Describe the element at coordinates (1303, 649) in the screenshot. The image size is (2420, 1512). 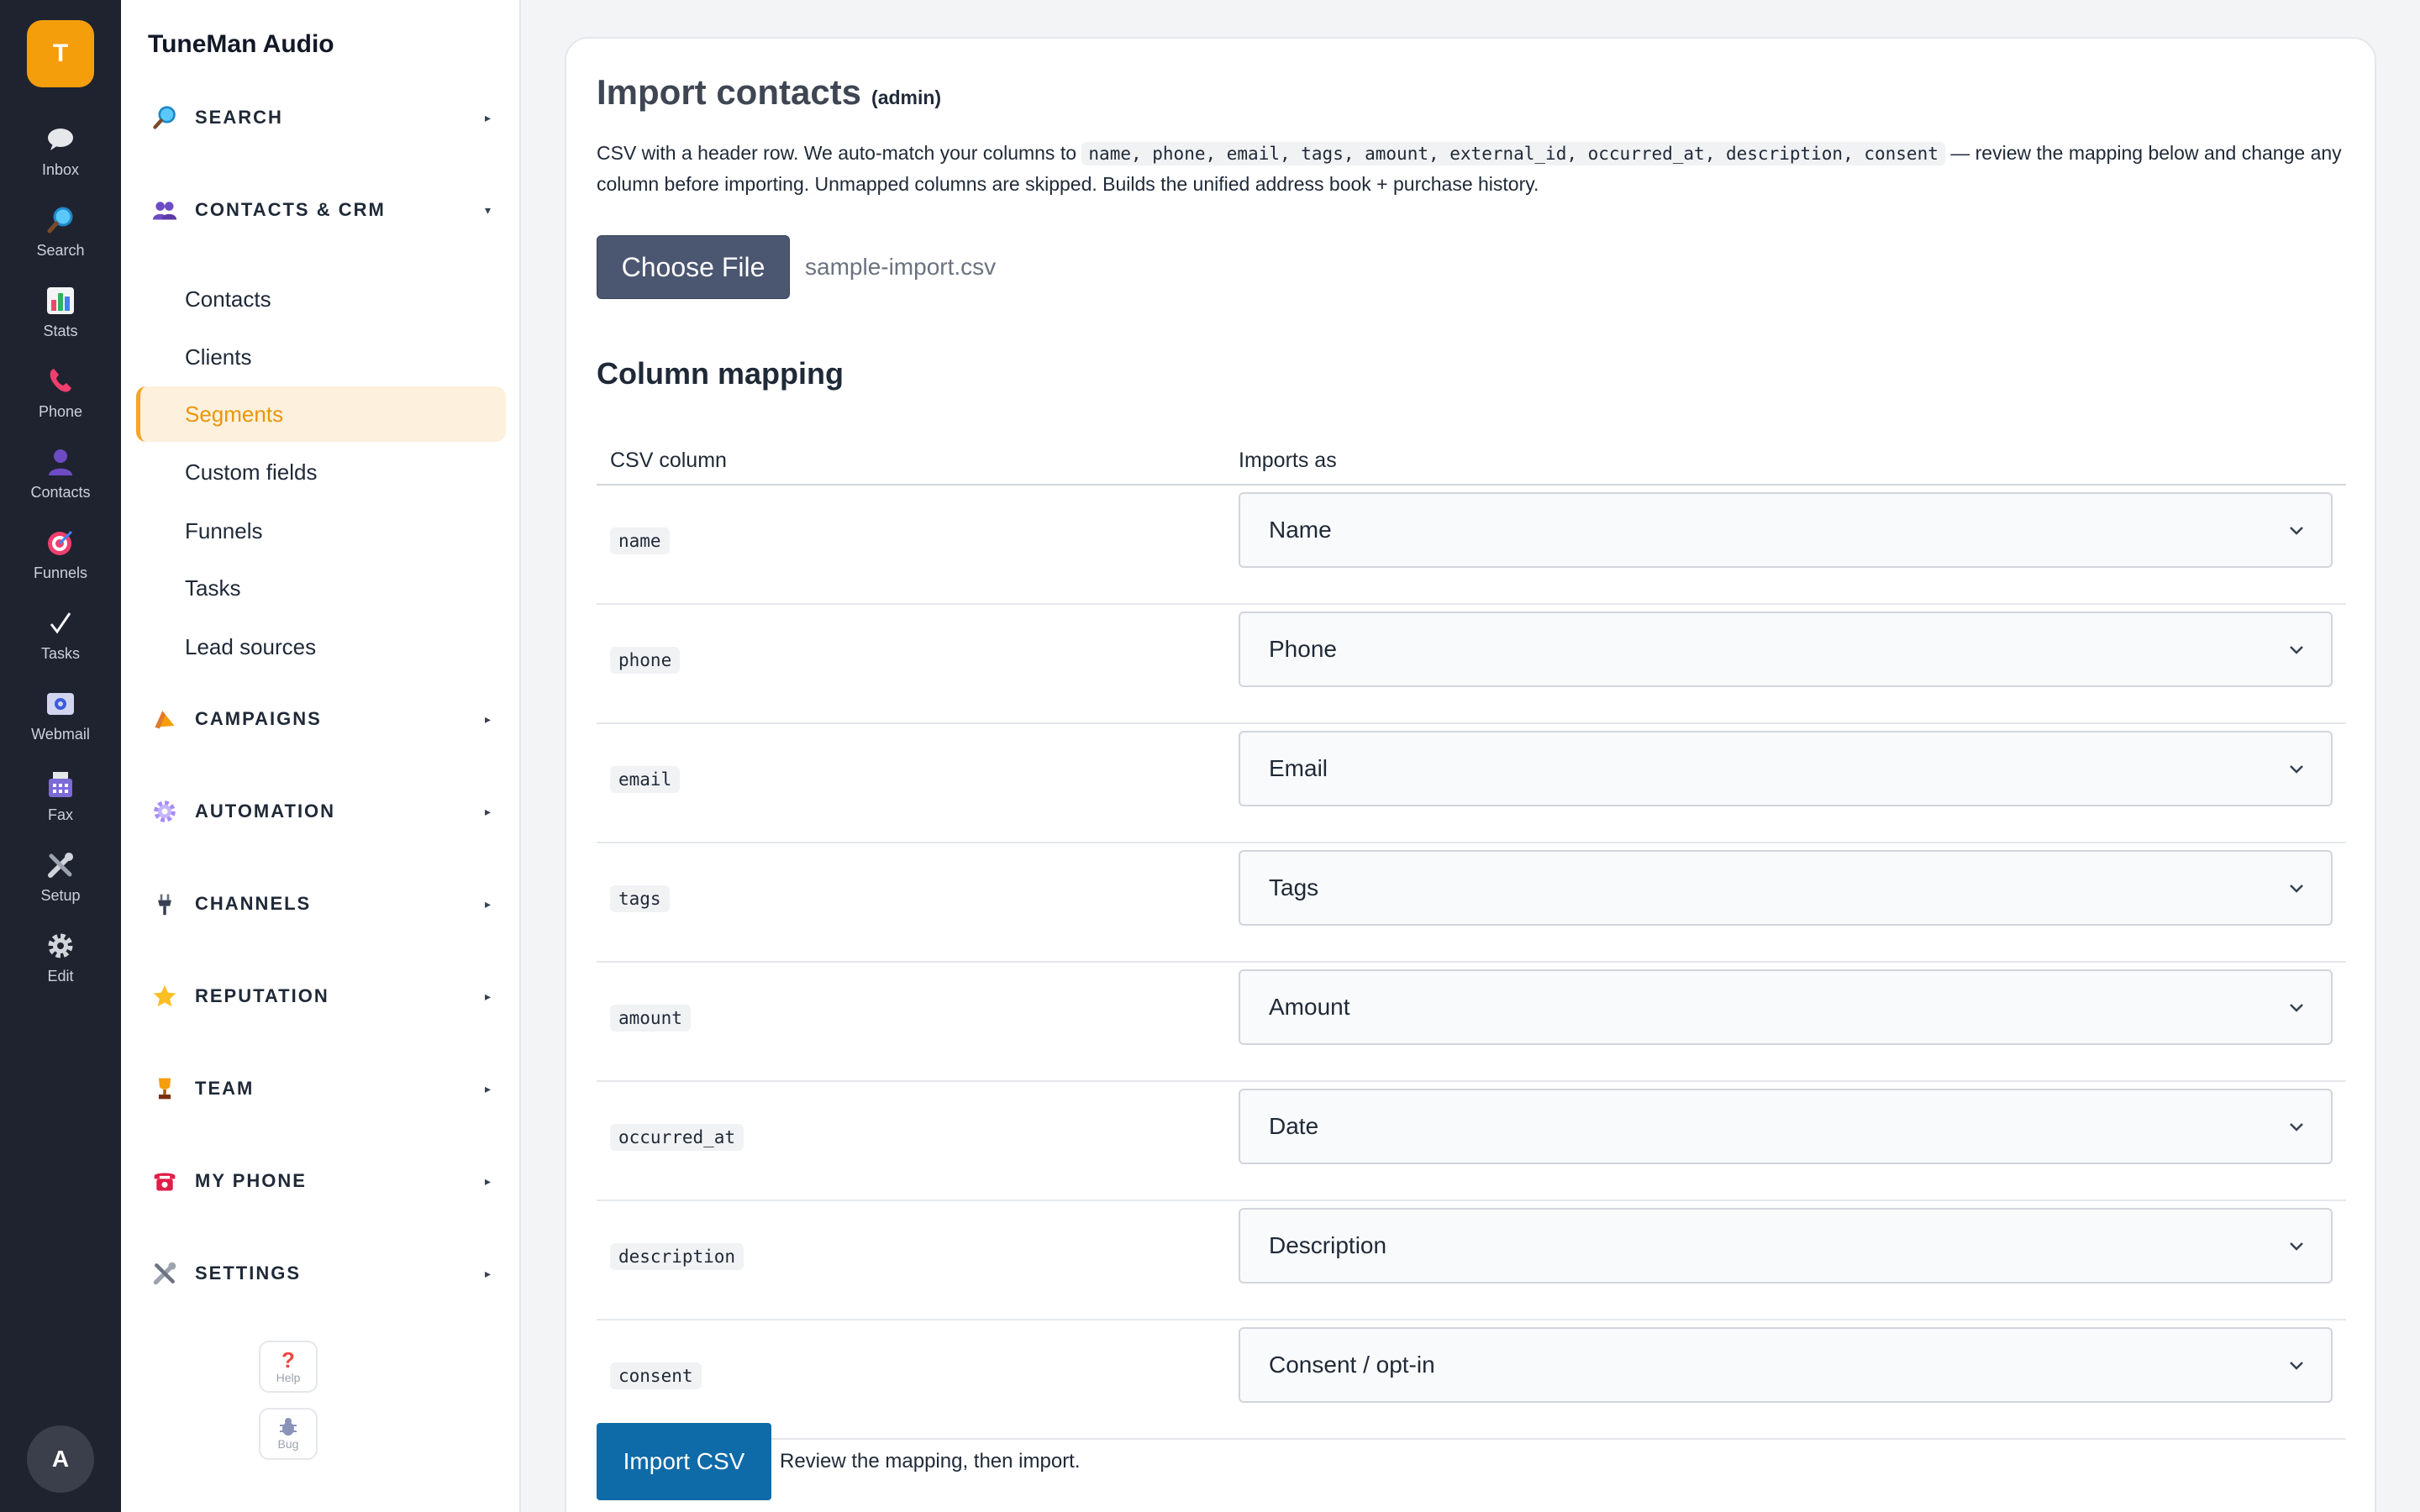
I see `select-value: Phone` at that location.